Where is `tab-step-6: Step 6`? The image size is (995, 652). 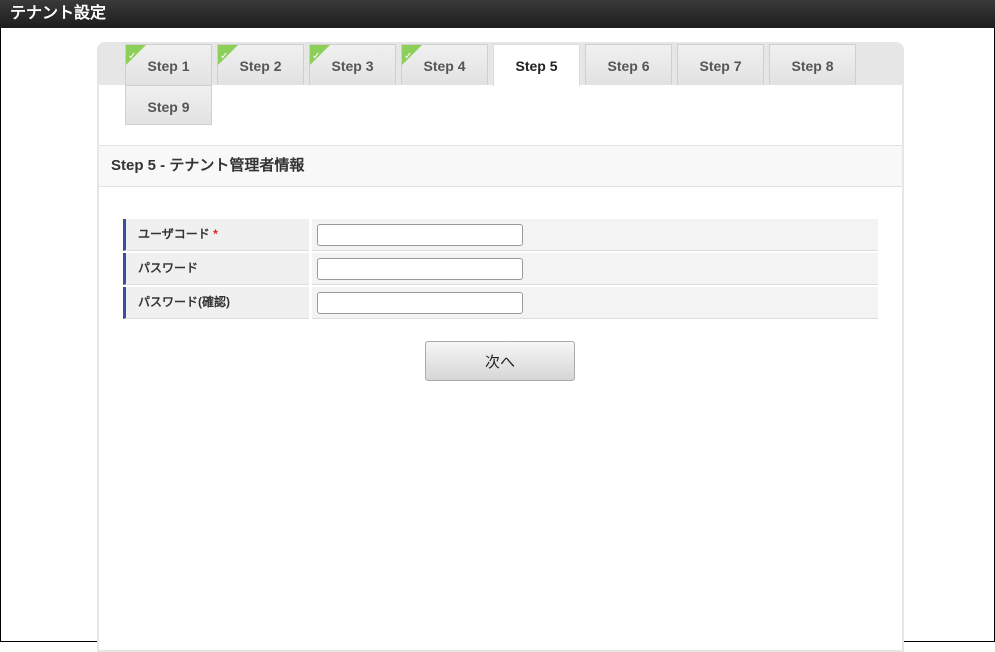 tab-step-6: Step 6 is located at coordinates (628, 64).